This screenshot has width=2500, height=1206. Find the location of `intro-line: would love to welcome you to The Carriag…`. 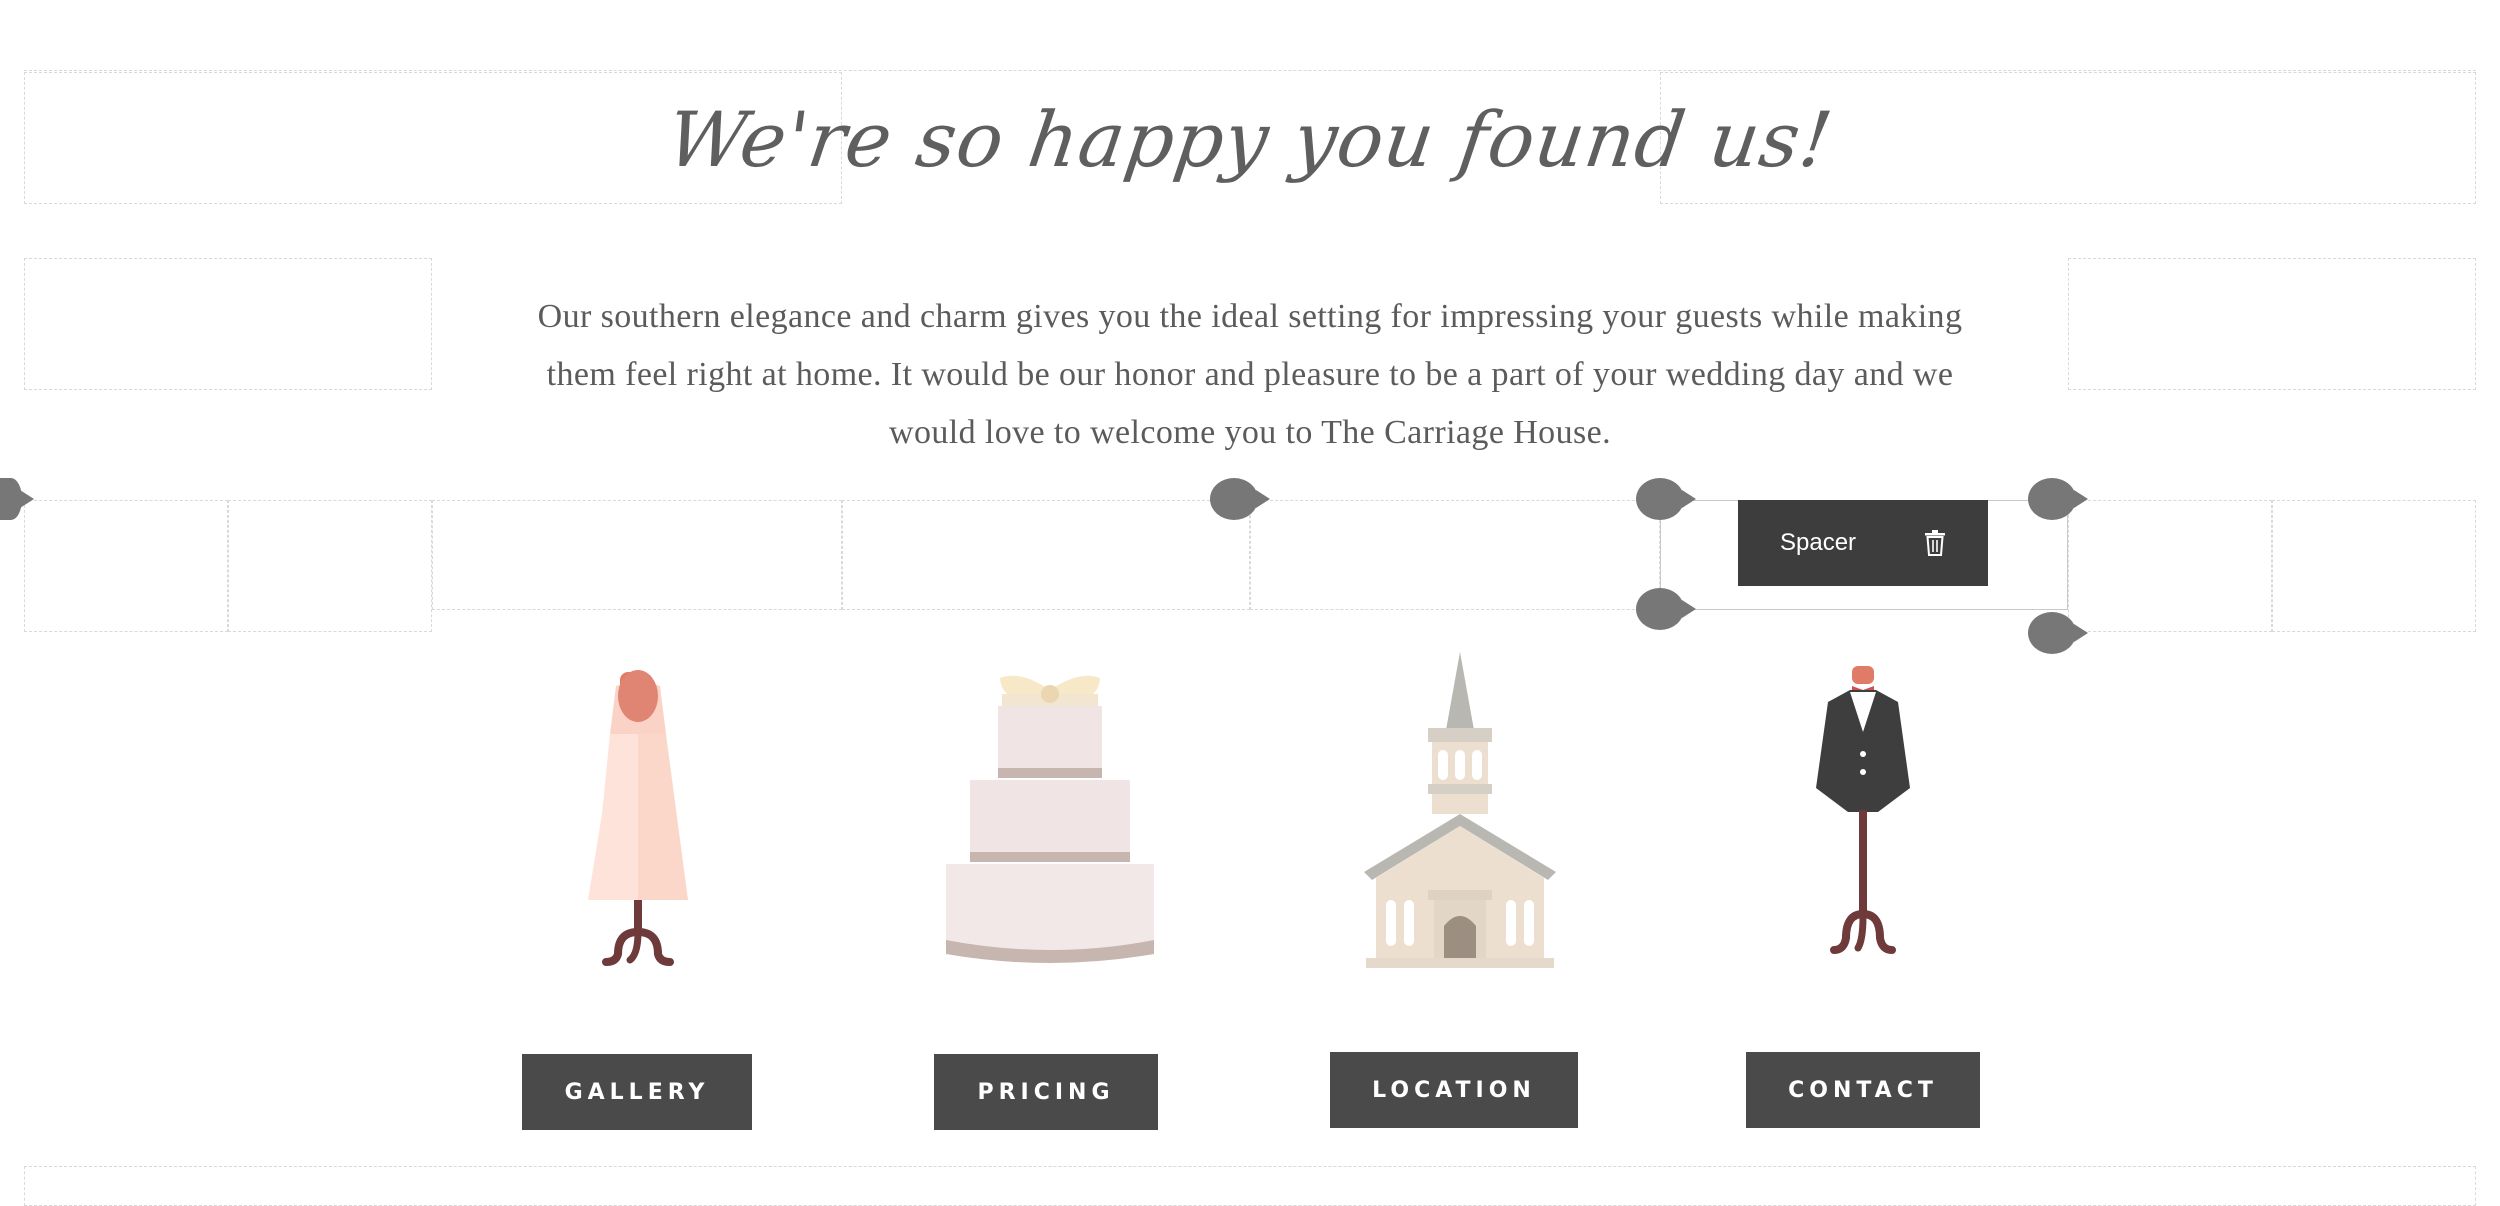

intro-line: would love to welcome you to The Carriag… is located at coordinates (1249, 432).